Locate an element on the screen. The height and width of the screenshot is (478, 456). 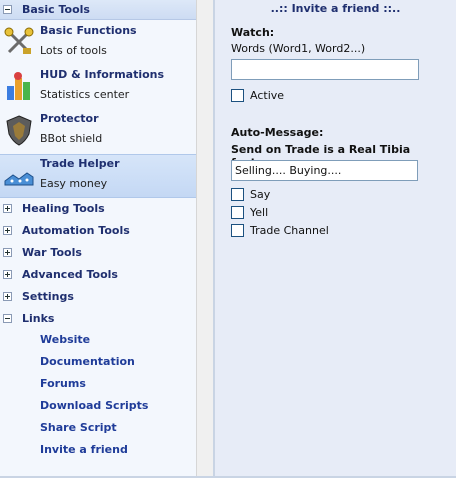
link-share-script: Share Script is located at coordinates (78, 427).